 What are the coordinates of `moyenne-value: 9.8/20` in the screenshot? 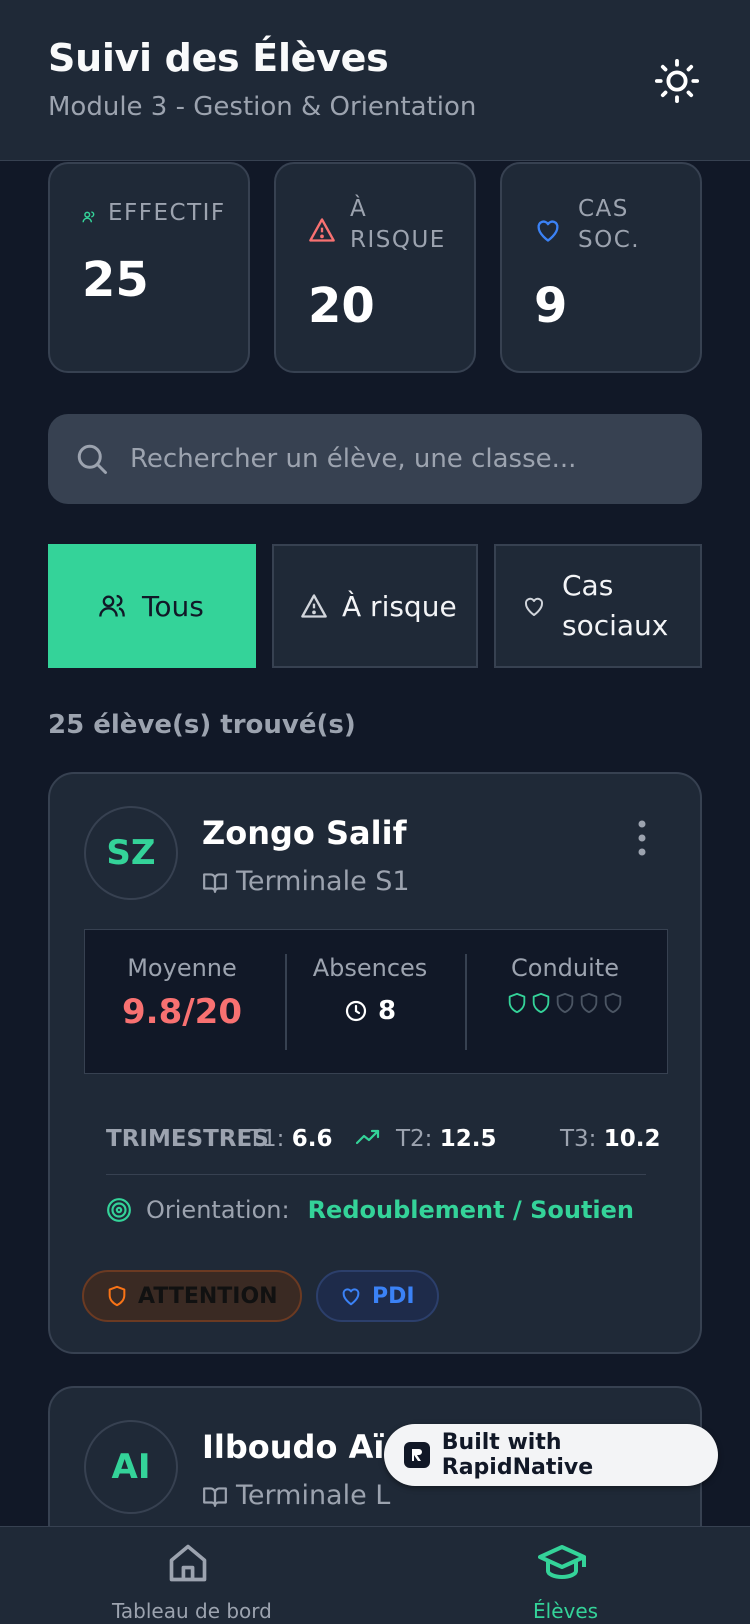 It's located at (182, 1012).